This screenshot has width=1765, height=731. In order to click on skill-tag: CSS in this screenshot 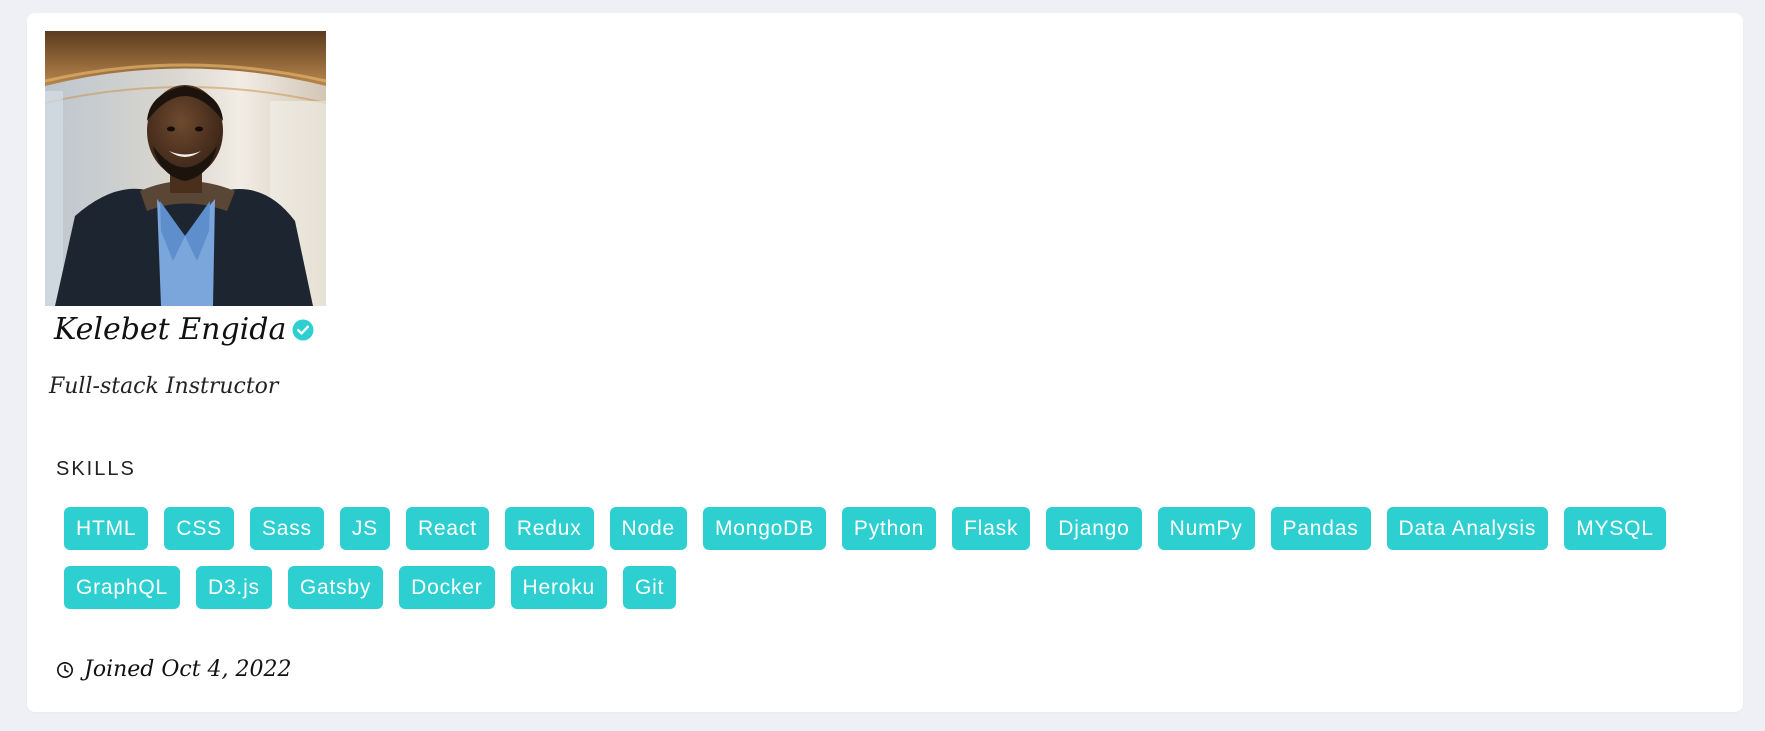, I will do `click(199, 528)`.